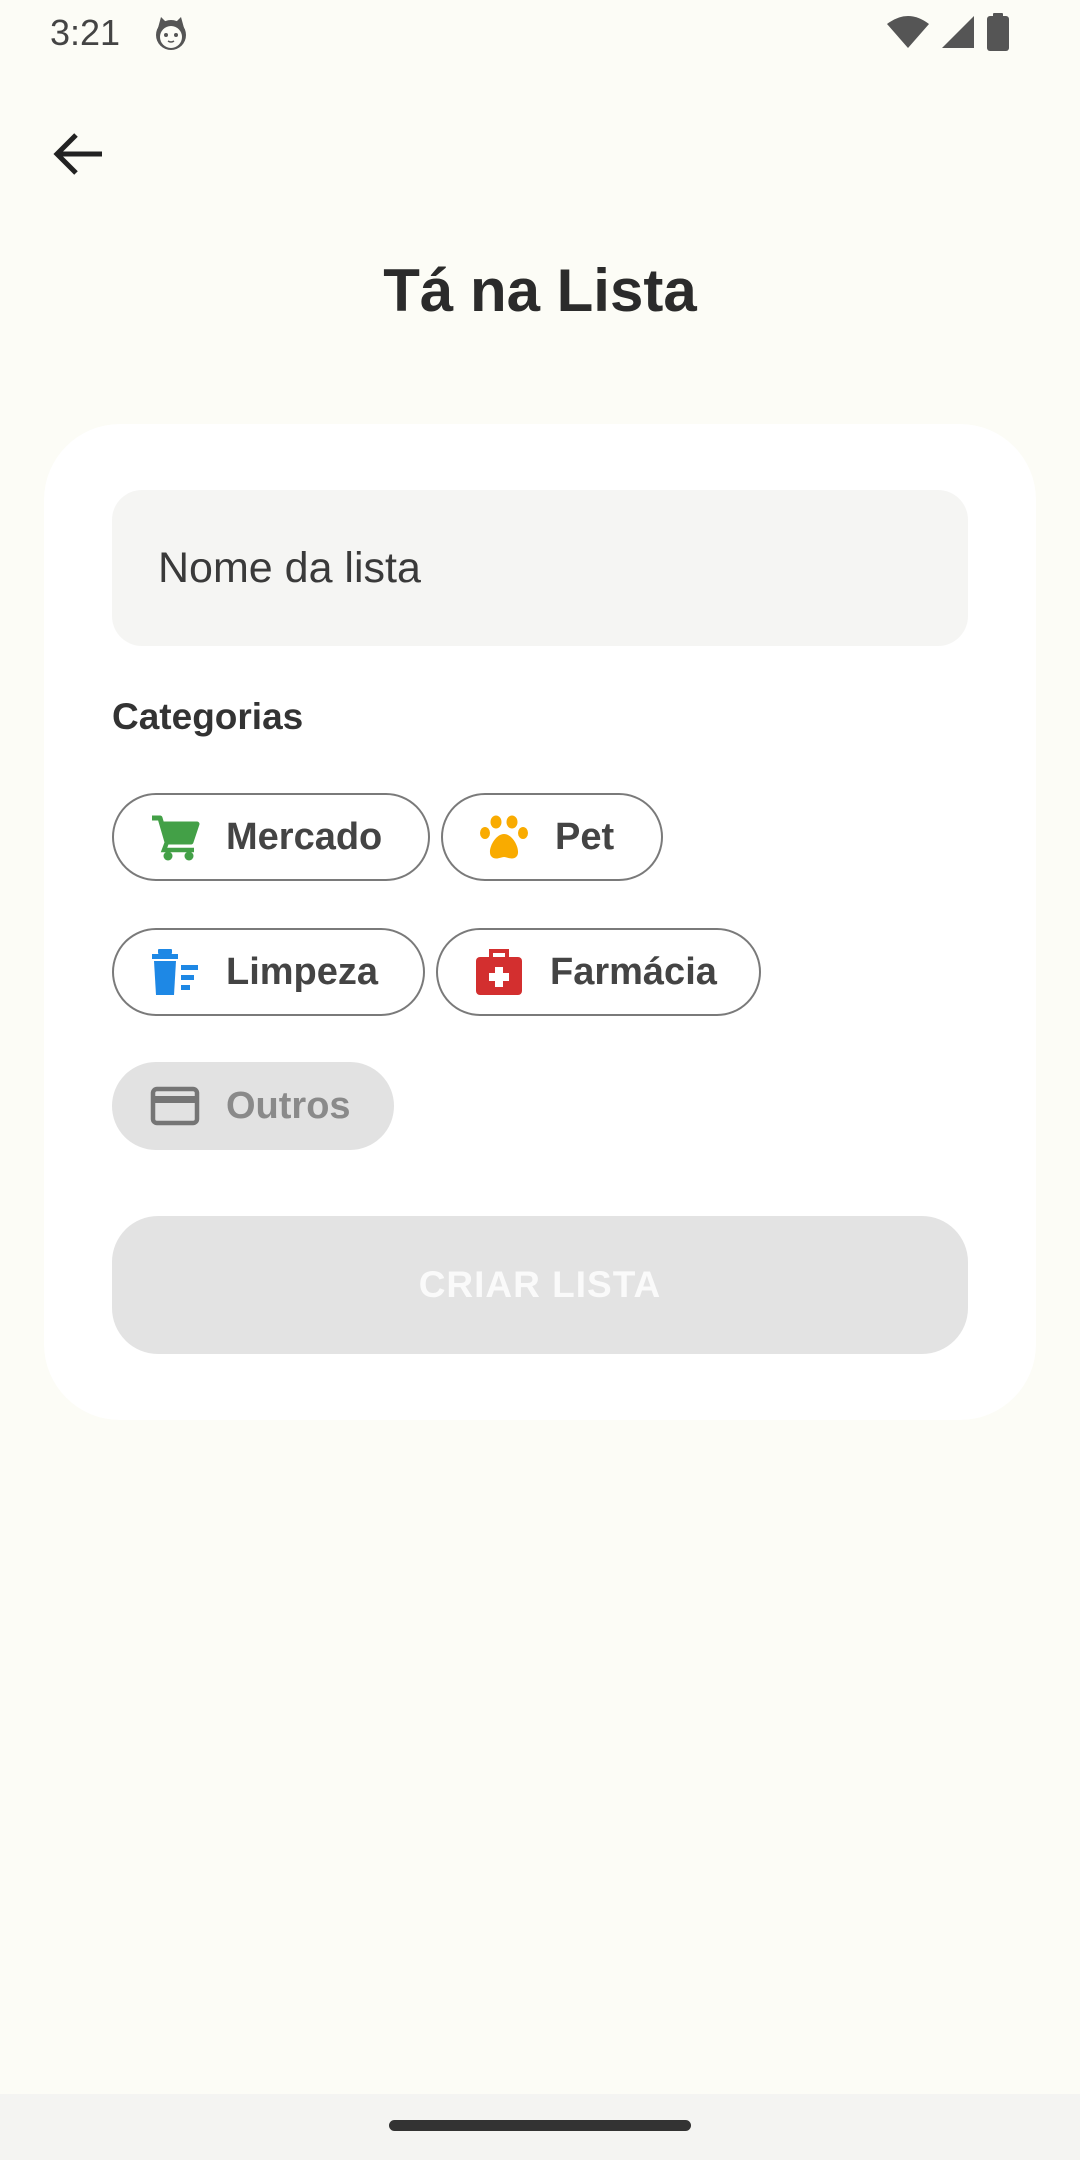  Describe the element at coordinates (504, 837) in the screenshot. I see `paw-icon` at that location.